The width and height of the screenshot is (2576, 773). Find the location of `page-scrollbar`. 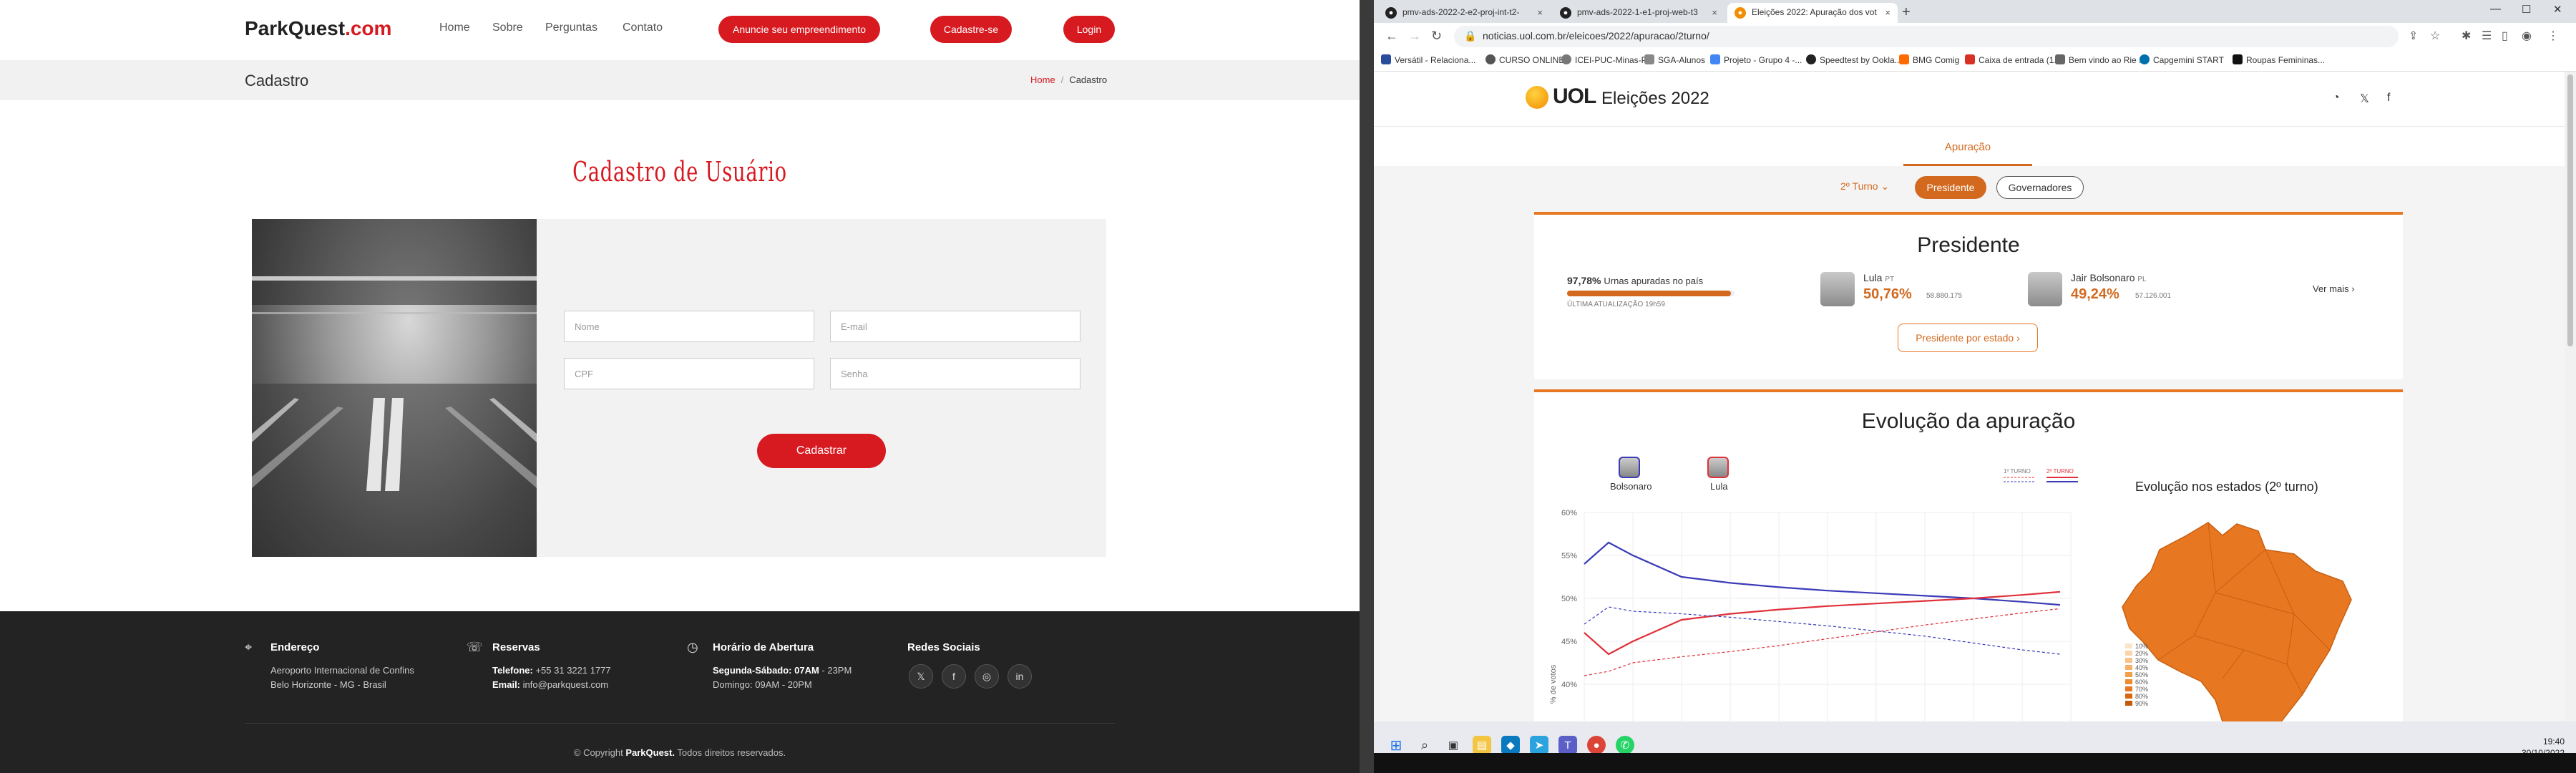

page-scrollbar is located at coordinates (2570, 396).